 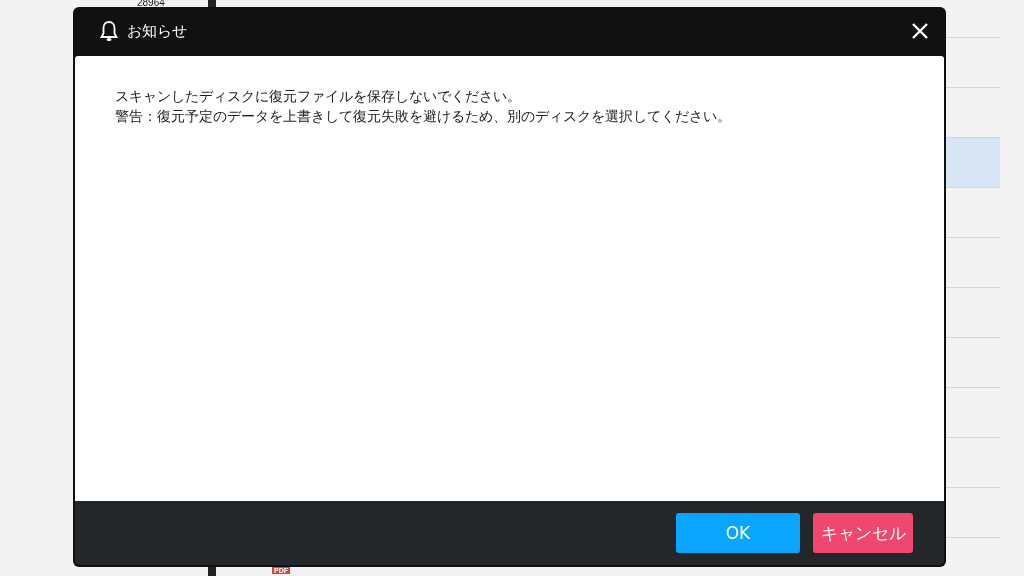 I want to click on ok-button: OK, so click(x=738, y=533).